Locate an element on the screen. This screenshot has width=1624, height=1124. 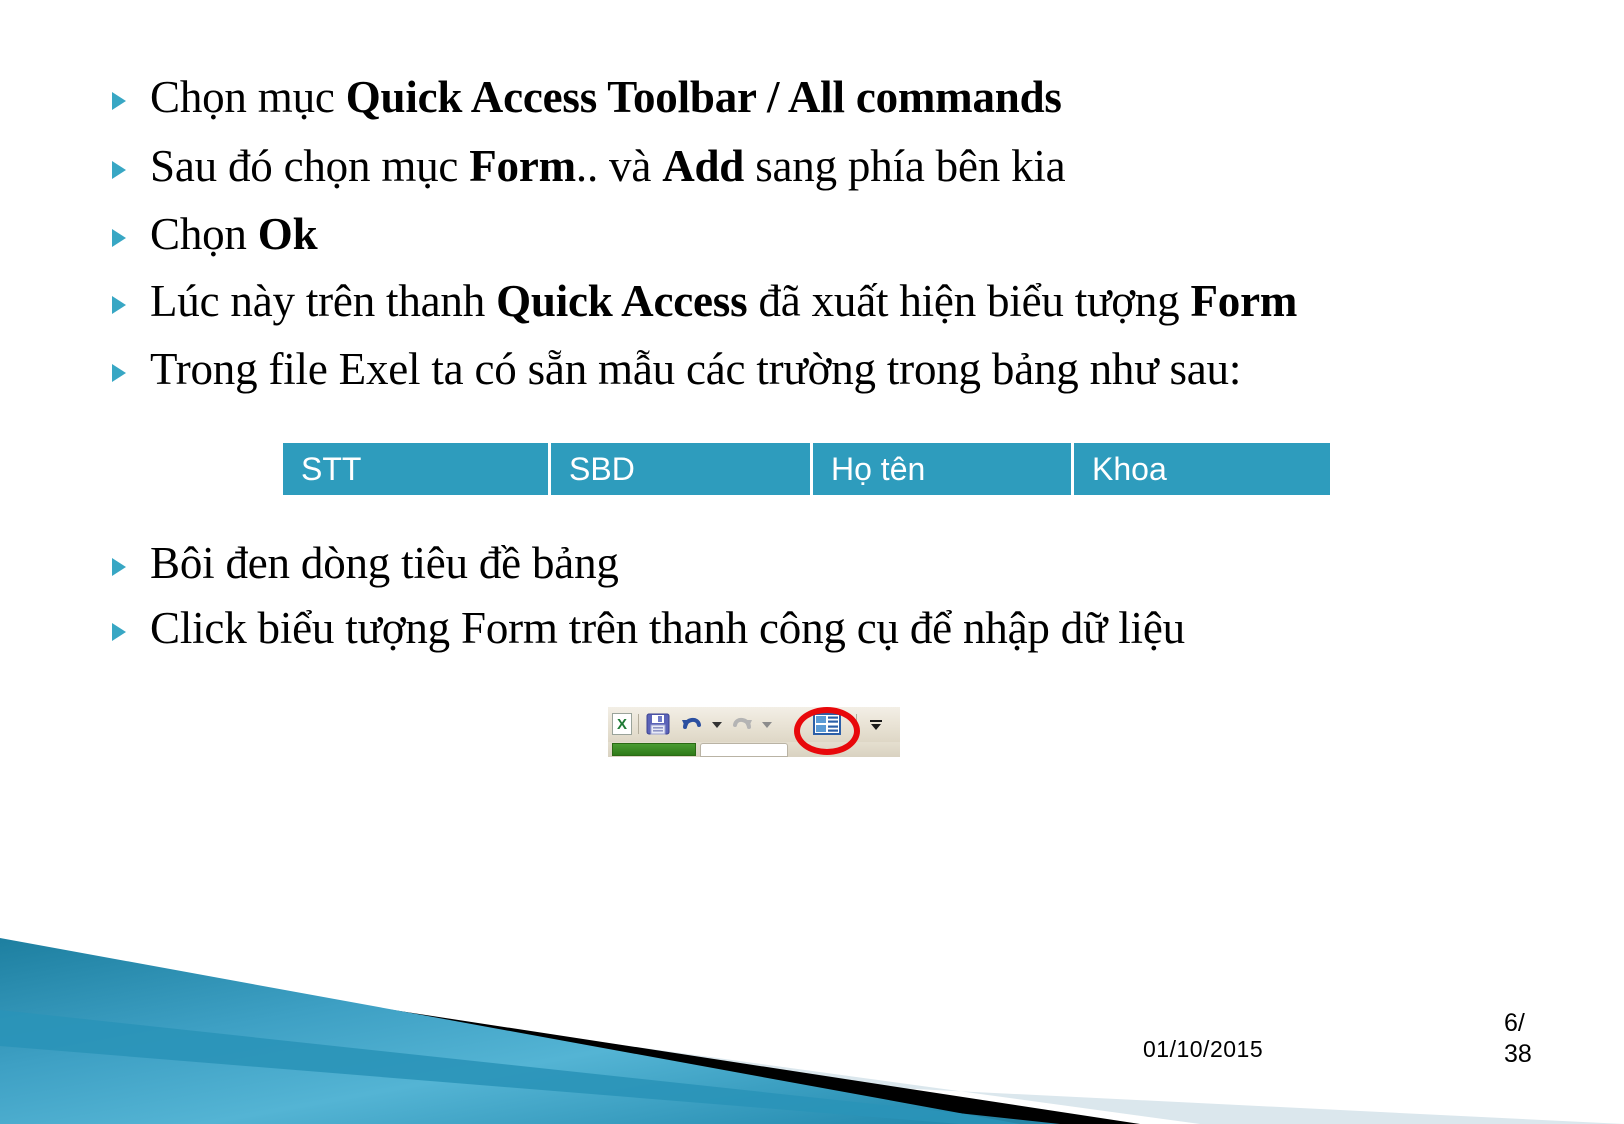
excel-logo-icon: X is located at coordinates (622, 724).